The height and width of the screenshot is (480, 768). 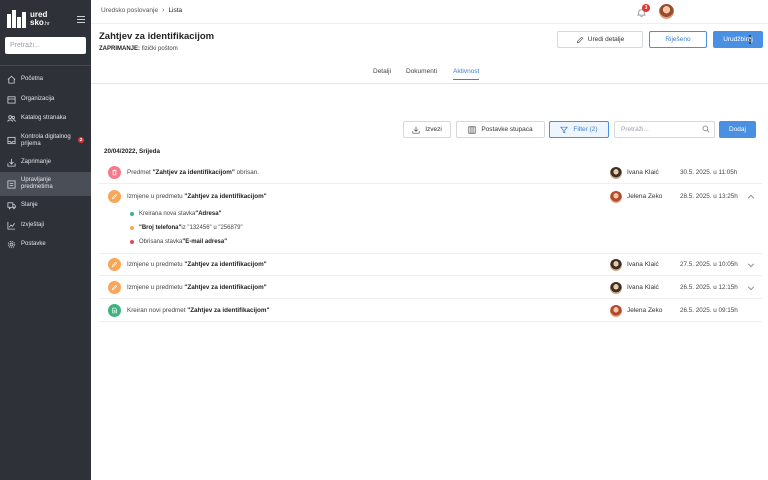 I want to click on chevron-up-icon, so click(x=751, y=197).